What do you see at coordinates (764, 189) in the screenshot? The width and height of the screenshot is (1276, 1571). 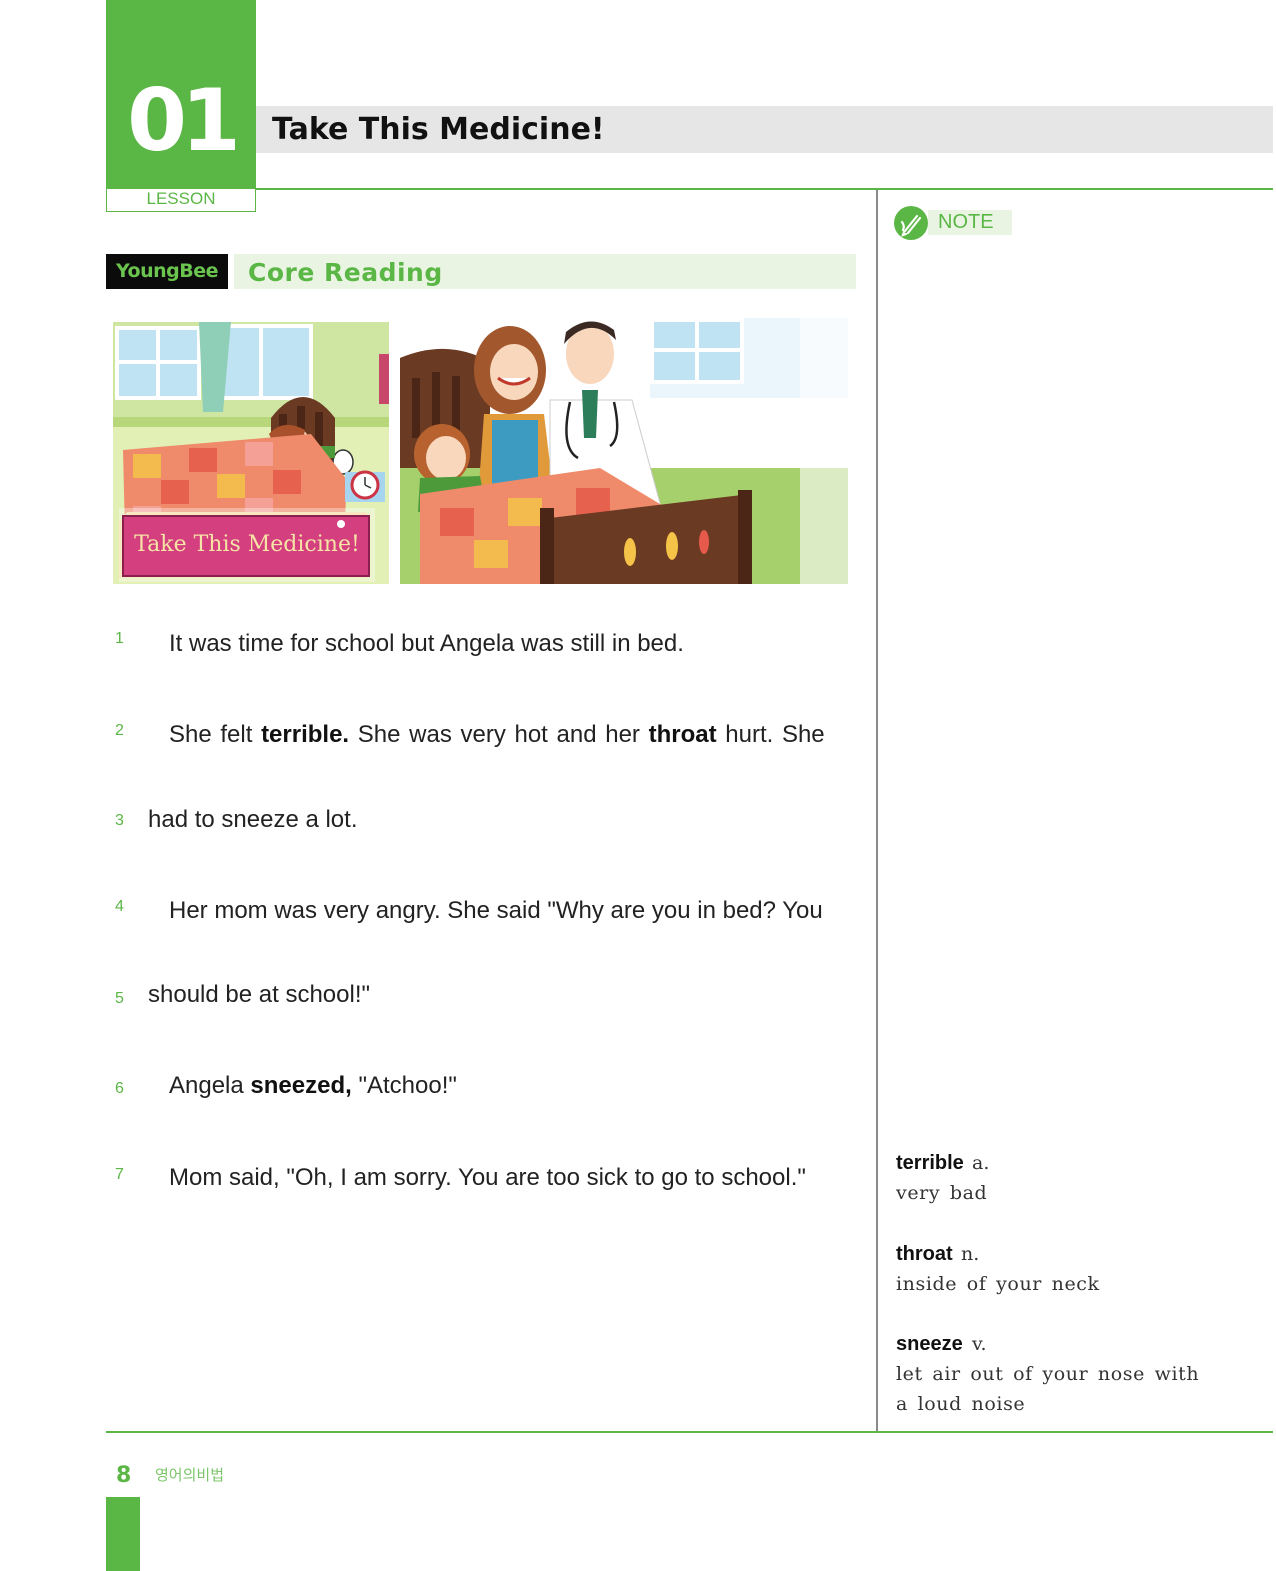 I see `header-rule` at bounding box center [764, 189].